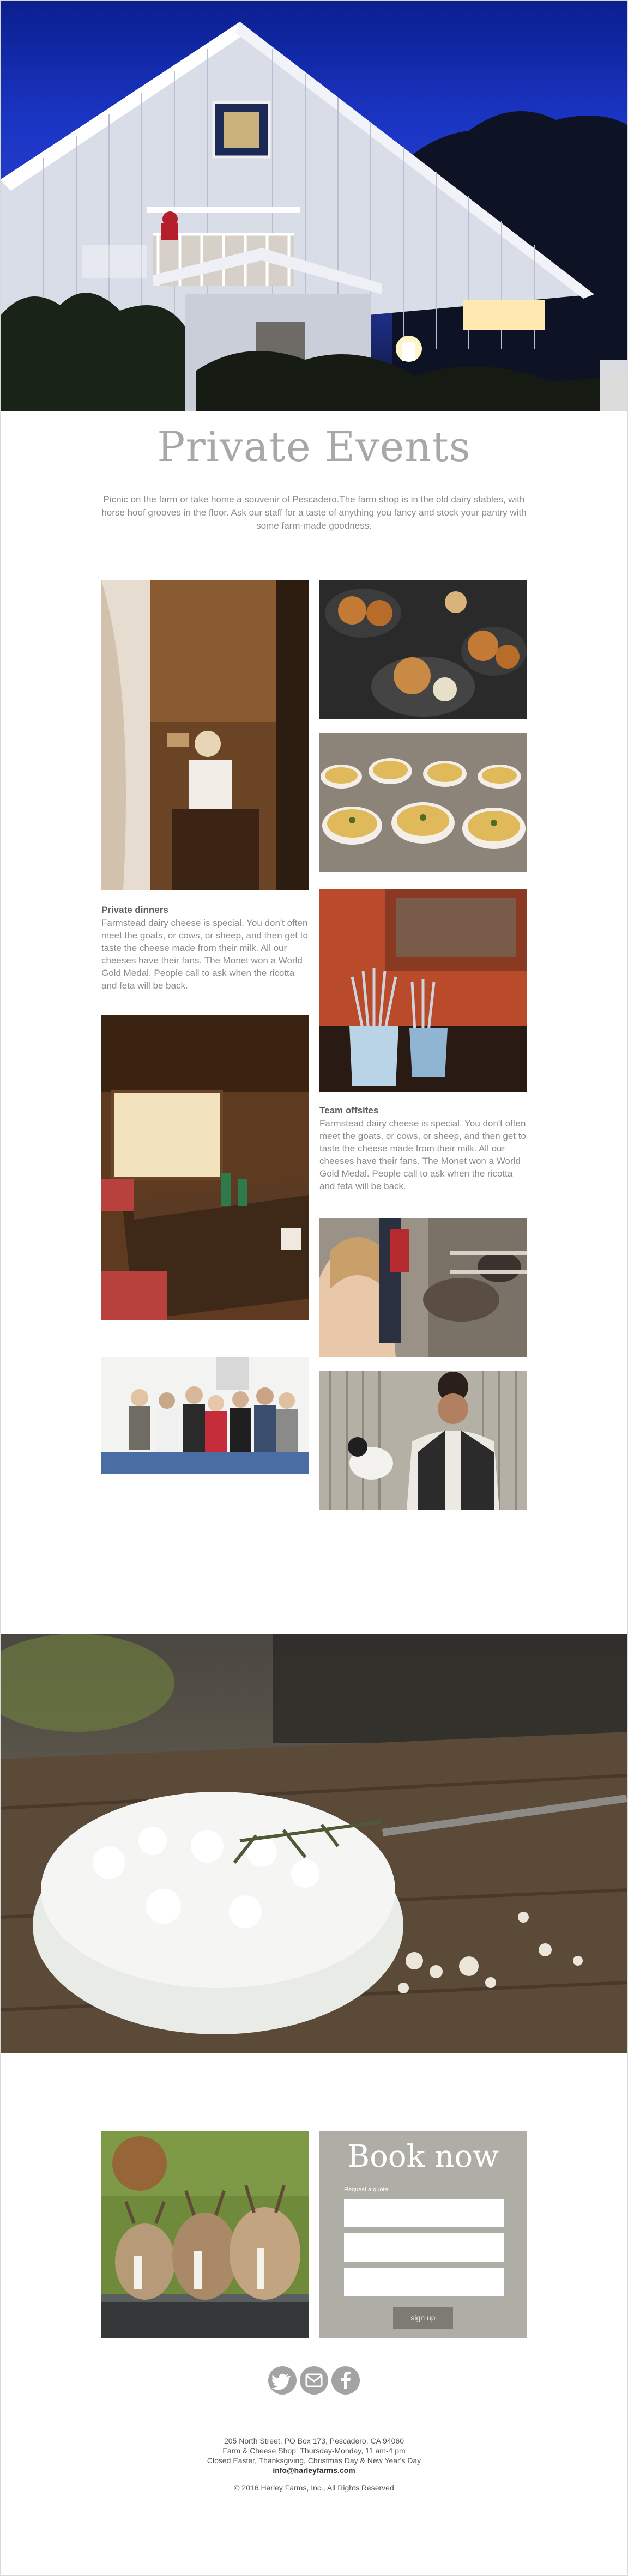 The image size is (628, 2576). I want to click on page-title: Private Events, so click(314, 447).